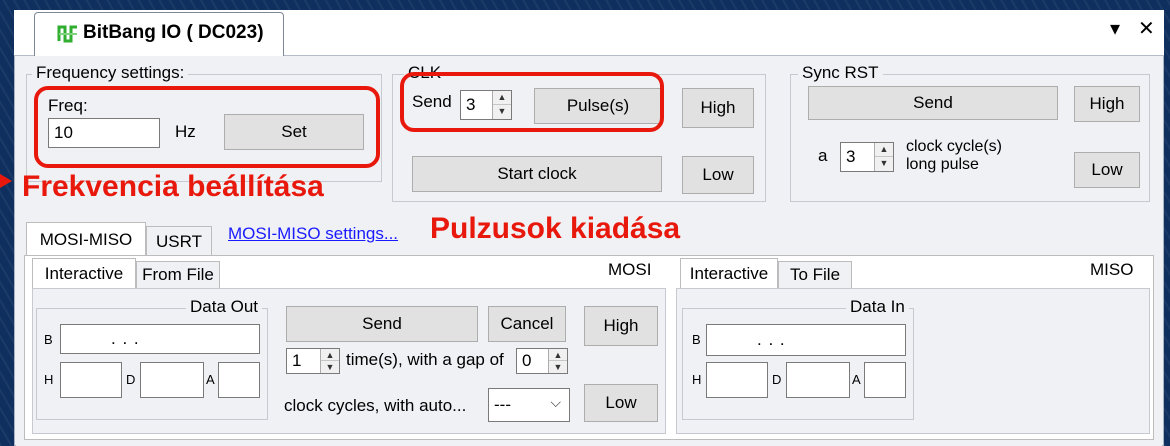  What do you see at coordinates (555, 228) in the screenshot?
I see `pulses-annotation: Pulzusok kiadása` at bounding box center [555, 228].